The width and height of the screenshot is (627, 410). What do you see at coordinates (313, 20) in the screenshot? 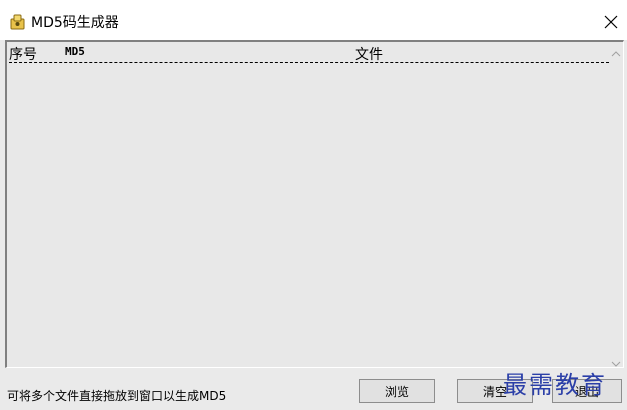
I see `title-bar: MD5码生成器` at bounding box center [313, 20].